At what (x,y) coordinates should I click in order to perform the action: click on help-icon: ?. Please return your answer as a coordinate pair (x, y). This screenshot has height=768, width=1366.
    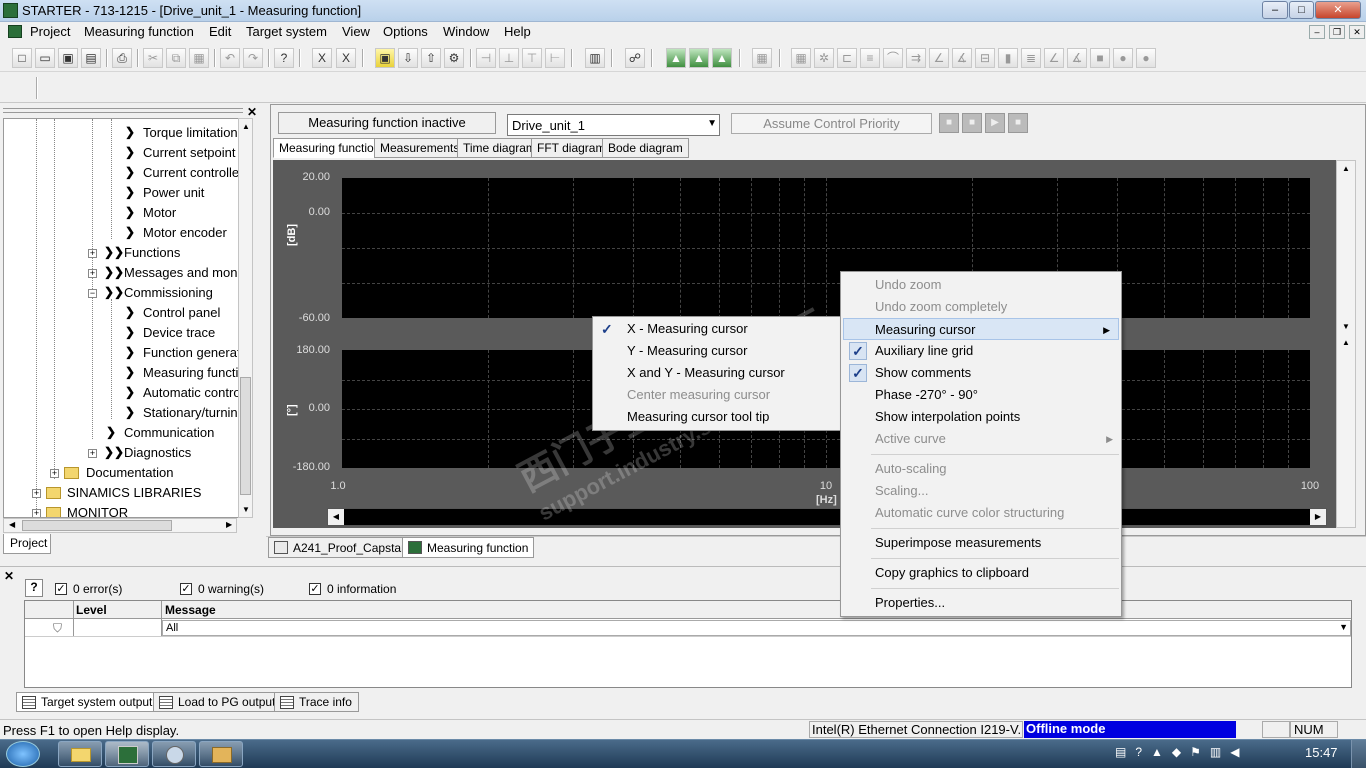
    Looking at the image, I should click on (34, 588).